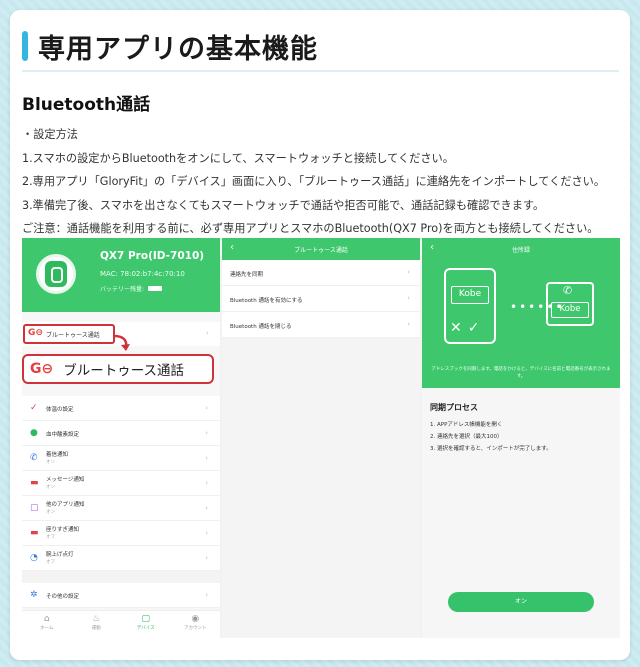 This screenshot has width=640, height=667. I want to click on contact-card-left: Kobe, so click(470, 295).